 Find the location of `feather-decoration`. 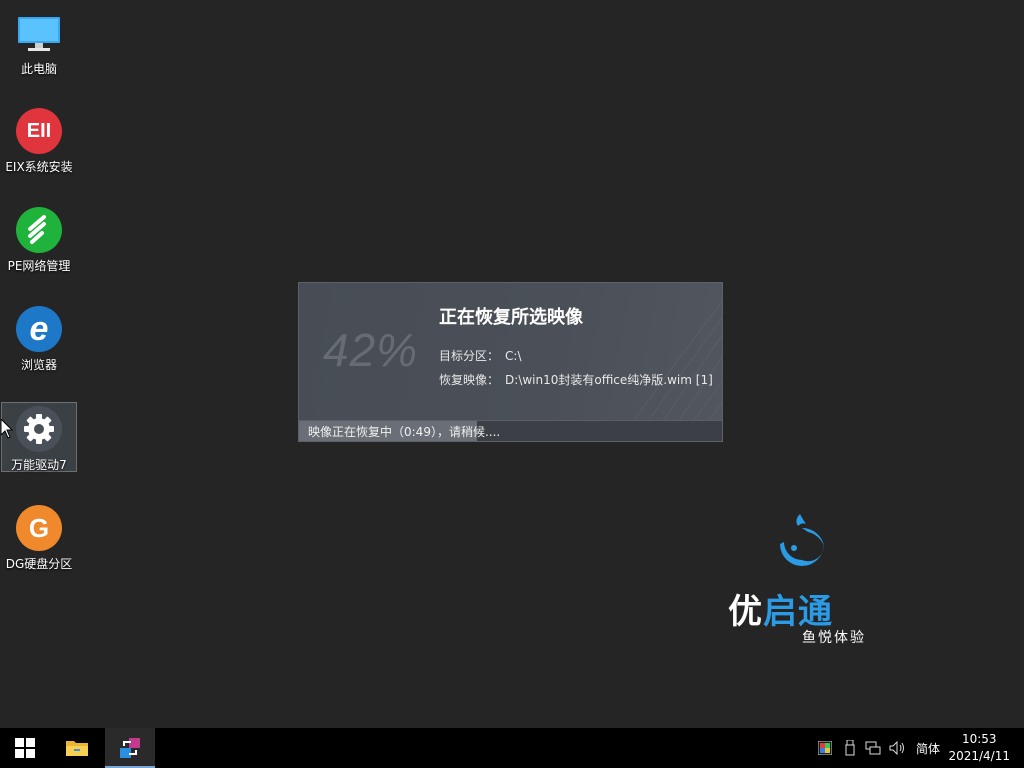

feather-decoration is located at coordinates (676, 362).